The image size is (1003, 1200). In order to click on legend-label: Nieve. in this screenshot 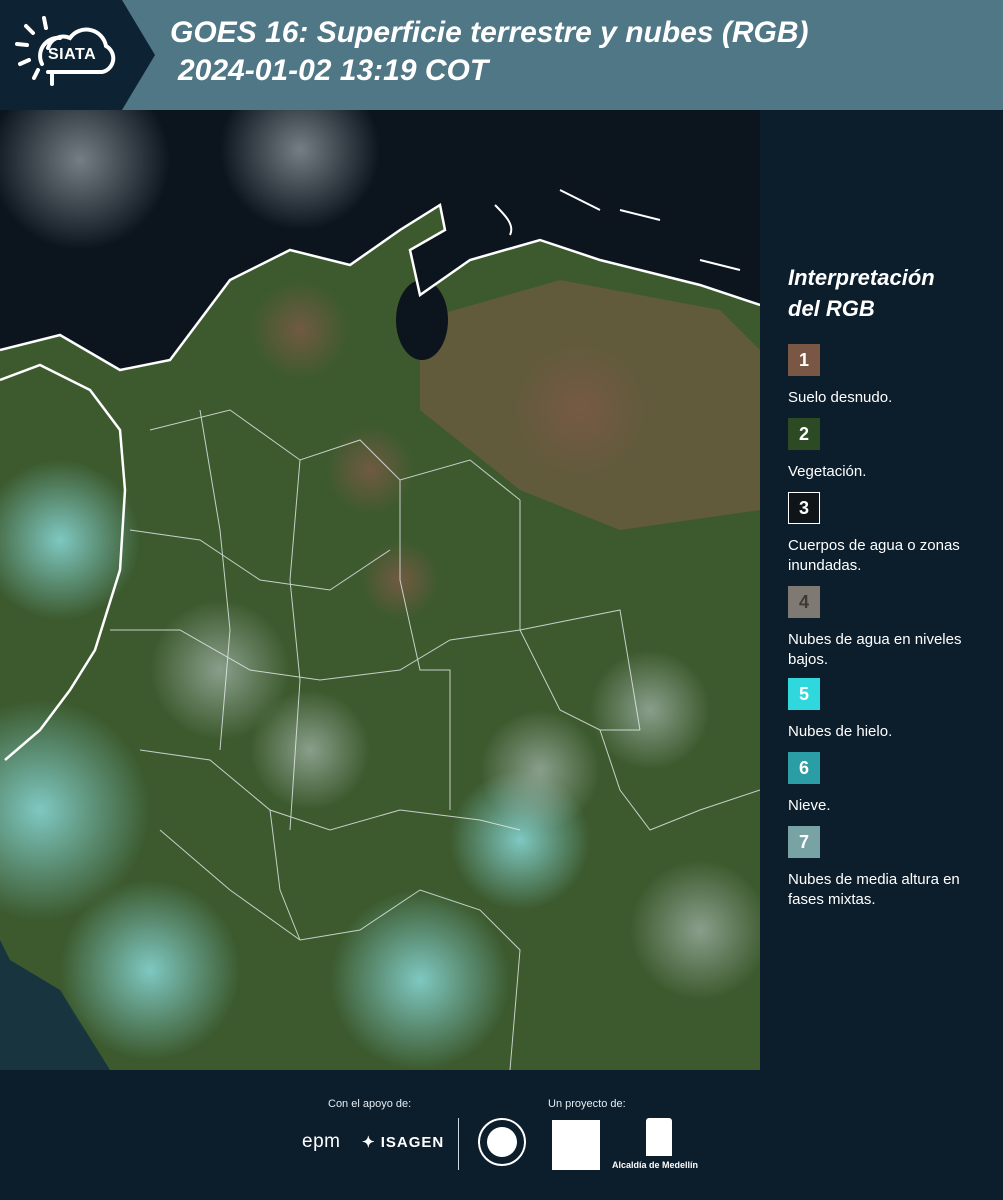, I will do `click(809, 805)`.